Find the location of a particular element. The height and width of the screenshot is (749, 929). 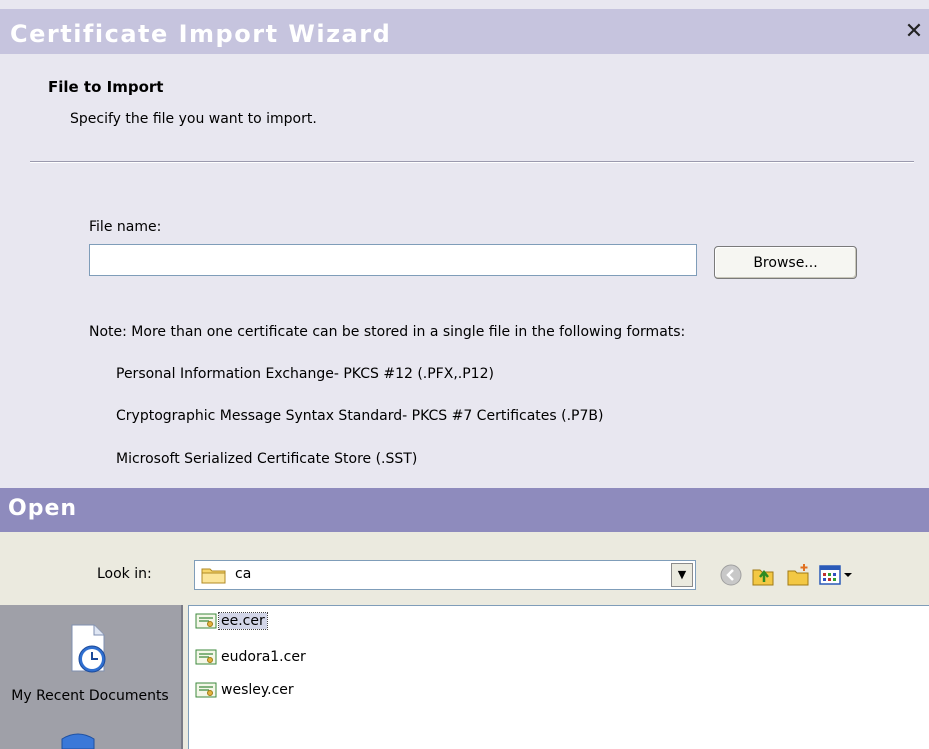

file-name: wesley.cer is located at coordinates (257, 690).